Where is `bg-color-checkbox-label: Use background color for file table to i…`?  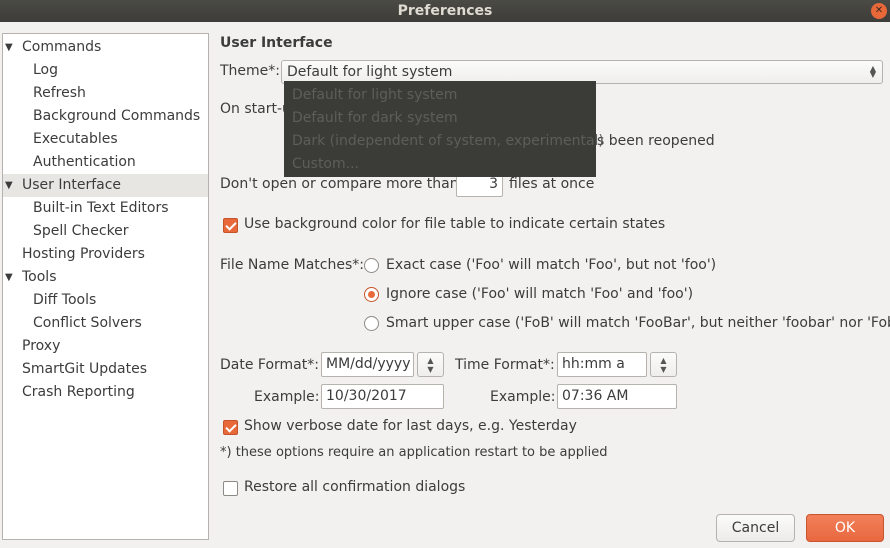
bg-color-checkbox-label: Use background color for file table to i… is located at coordinates (455, 224).